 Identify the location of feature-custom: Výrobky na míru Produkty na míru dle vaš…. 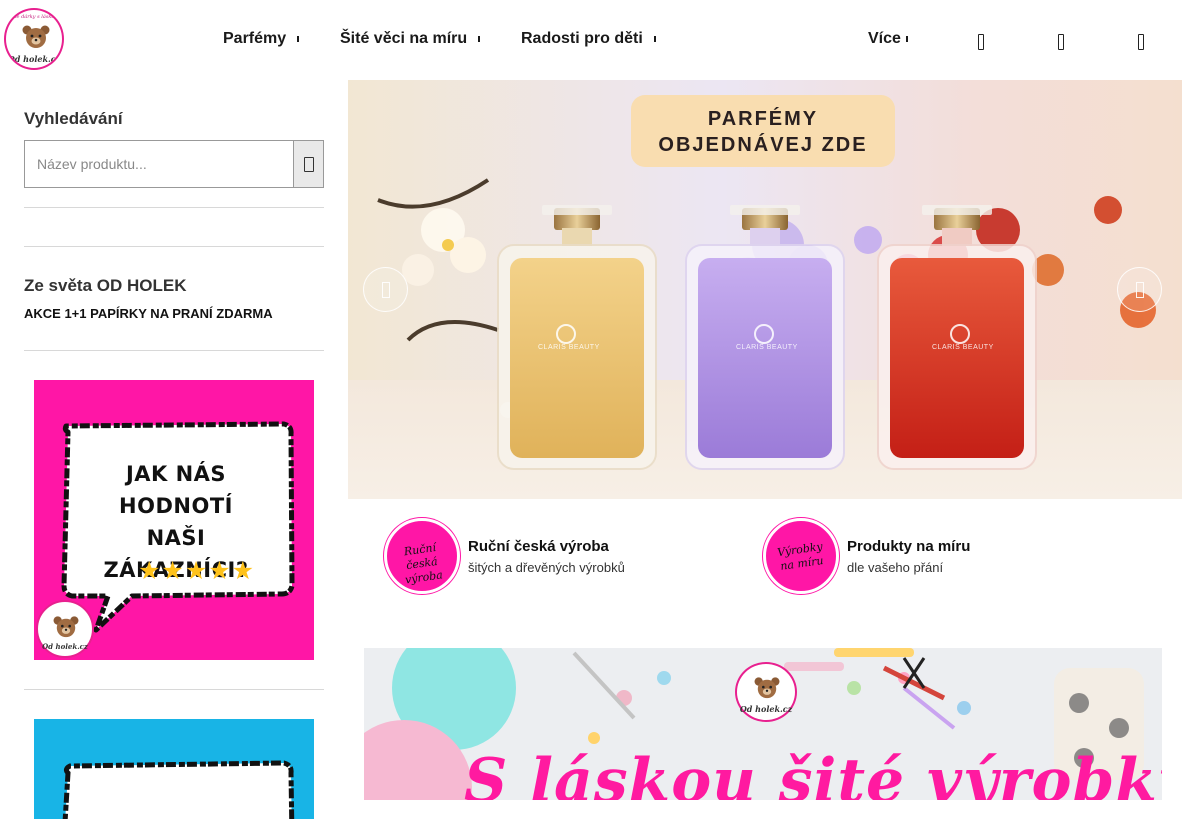
(923, 556).